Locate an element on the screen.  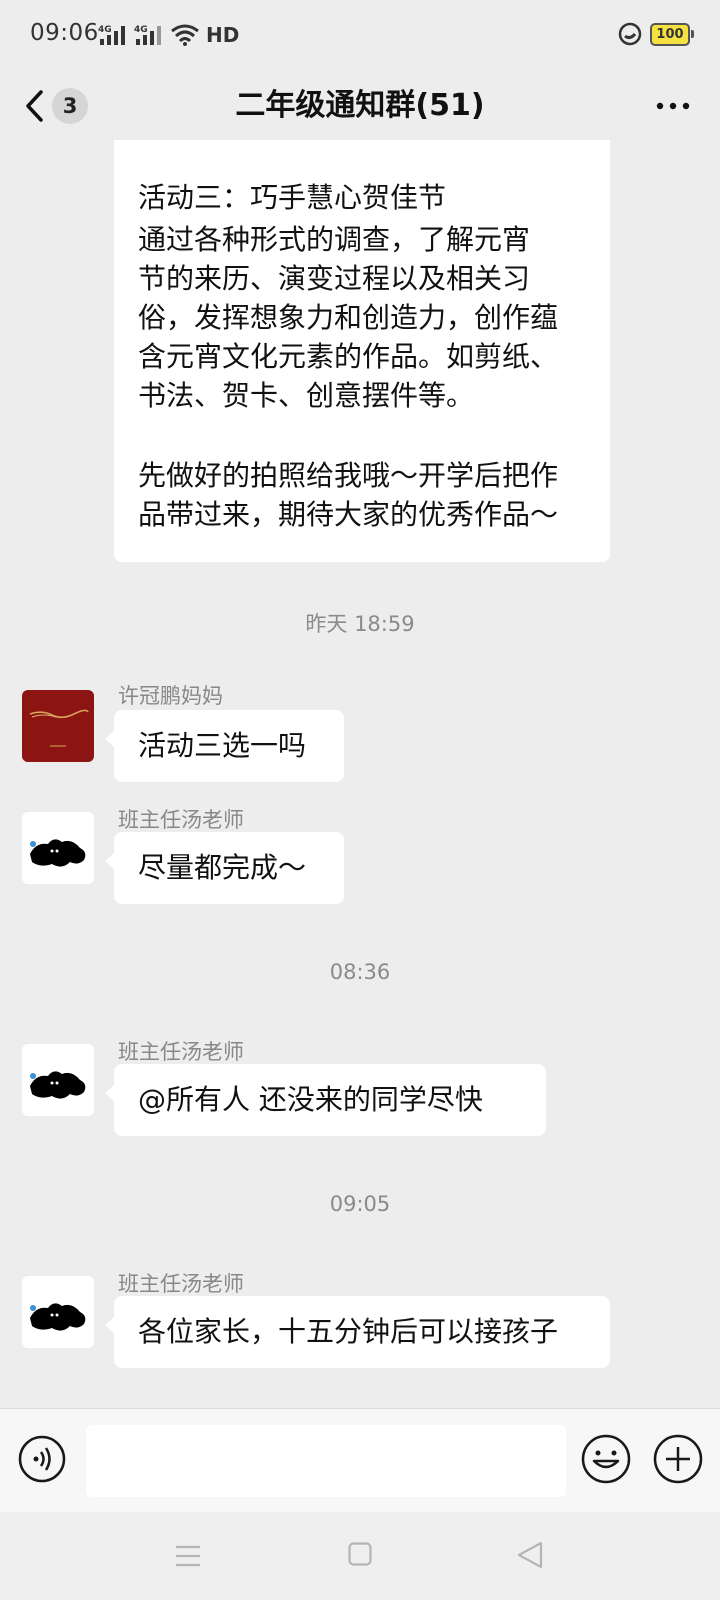
message-text: 尽量都完成～ is located at coordinates (222, 867).